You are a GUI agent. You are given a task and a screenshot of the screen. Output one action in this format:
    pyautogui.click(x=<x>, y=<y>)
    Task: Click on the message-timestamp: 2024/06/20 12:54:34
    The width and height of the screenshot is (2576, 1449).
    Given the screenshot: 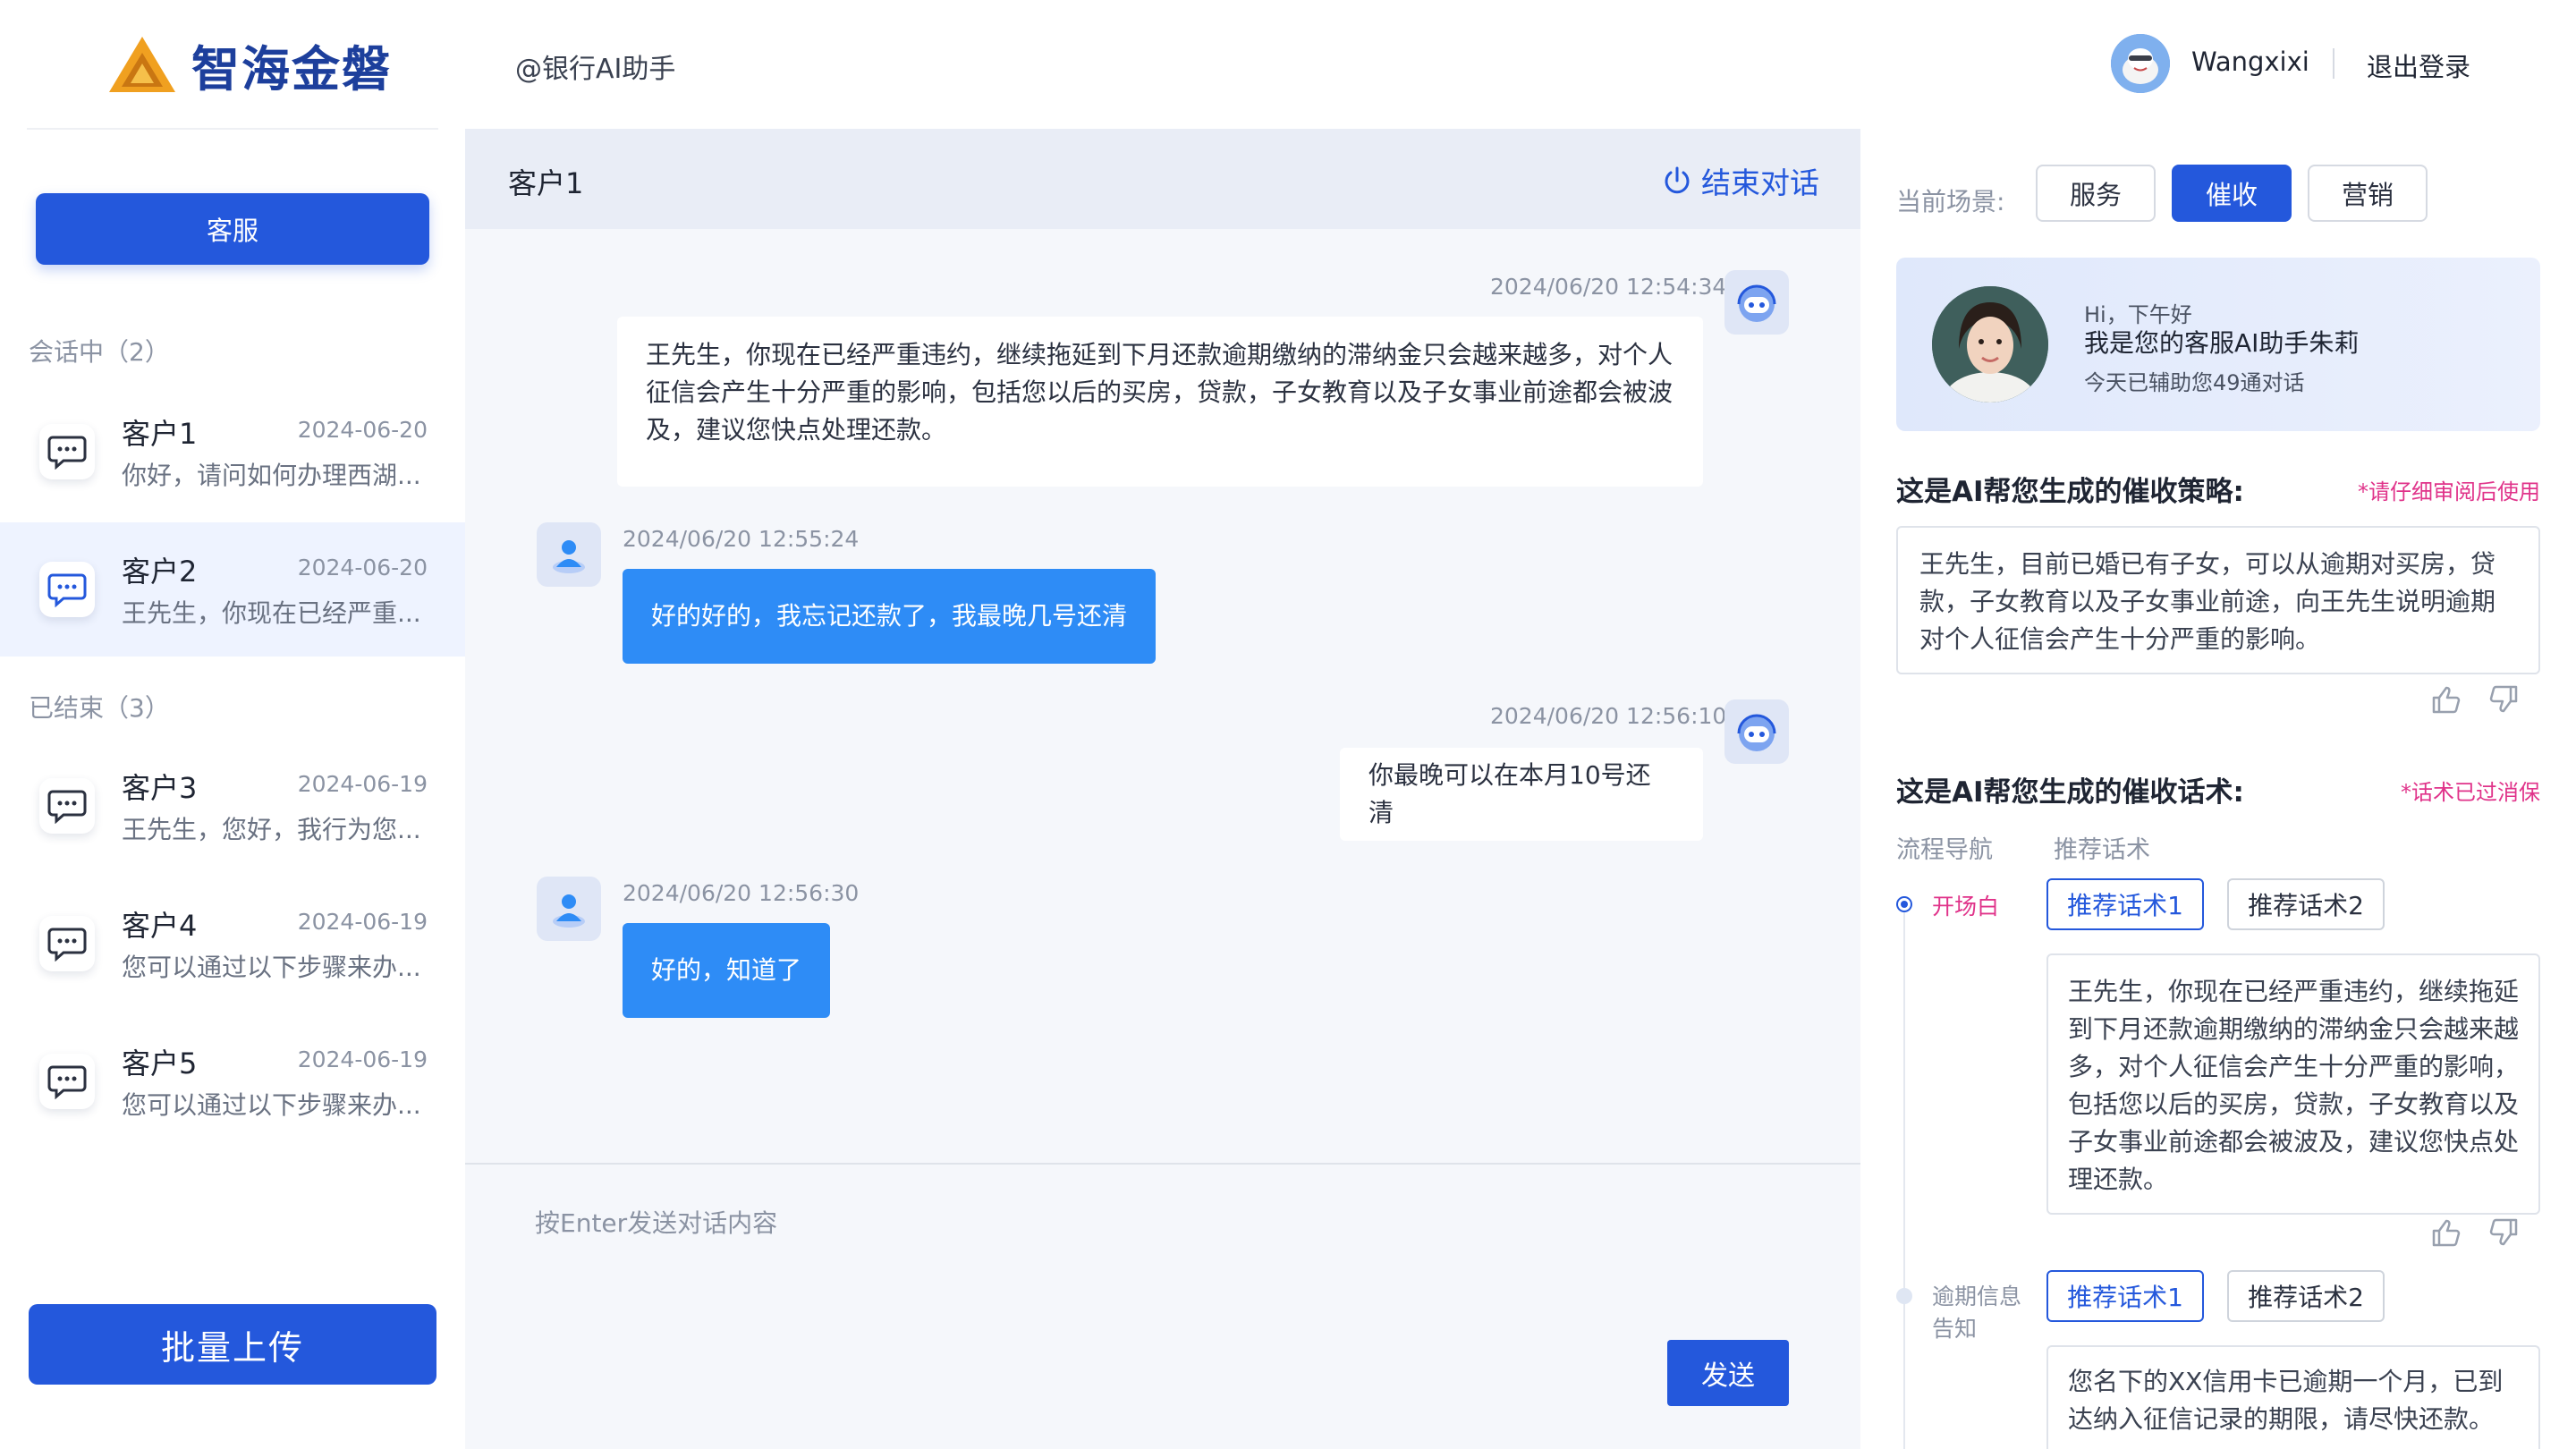 What is the action you would take?
    pyautogui.click(x=1608, y=287)
    